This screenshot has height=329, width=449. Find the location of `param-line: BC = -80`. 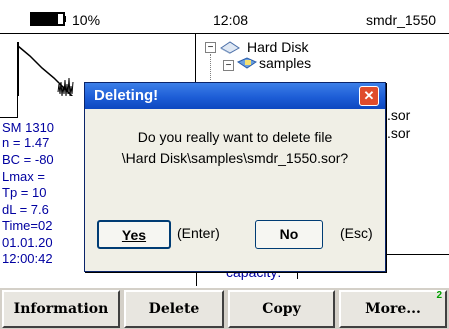

param-line: BC = -80 is located at coordinates (28, 159).